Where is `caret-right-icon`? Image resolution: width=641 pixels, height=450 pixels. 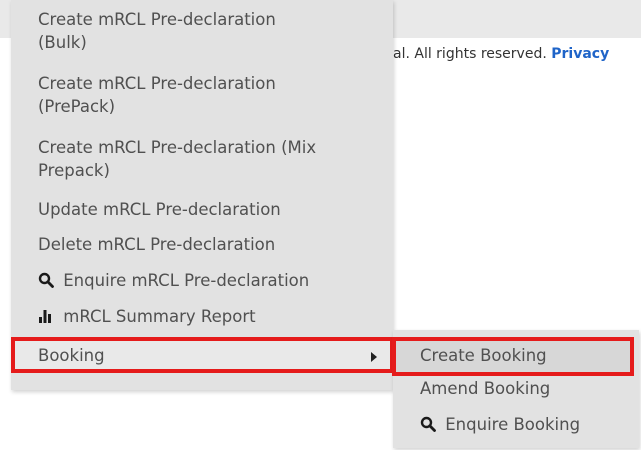
caret-right-icon is located at coordinates (374, 357).